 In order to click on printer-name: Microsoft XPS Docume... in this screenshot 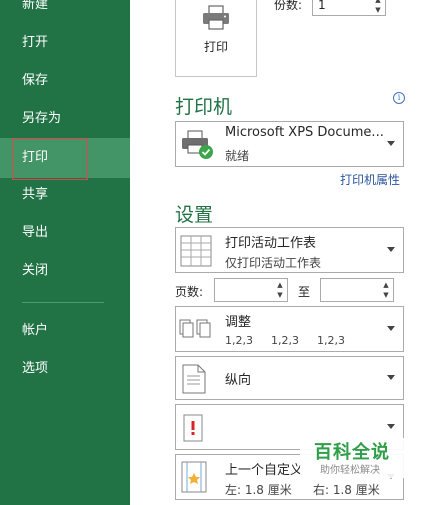, I will do `click(304, 132)`.